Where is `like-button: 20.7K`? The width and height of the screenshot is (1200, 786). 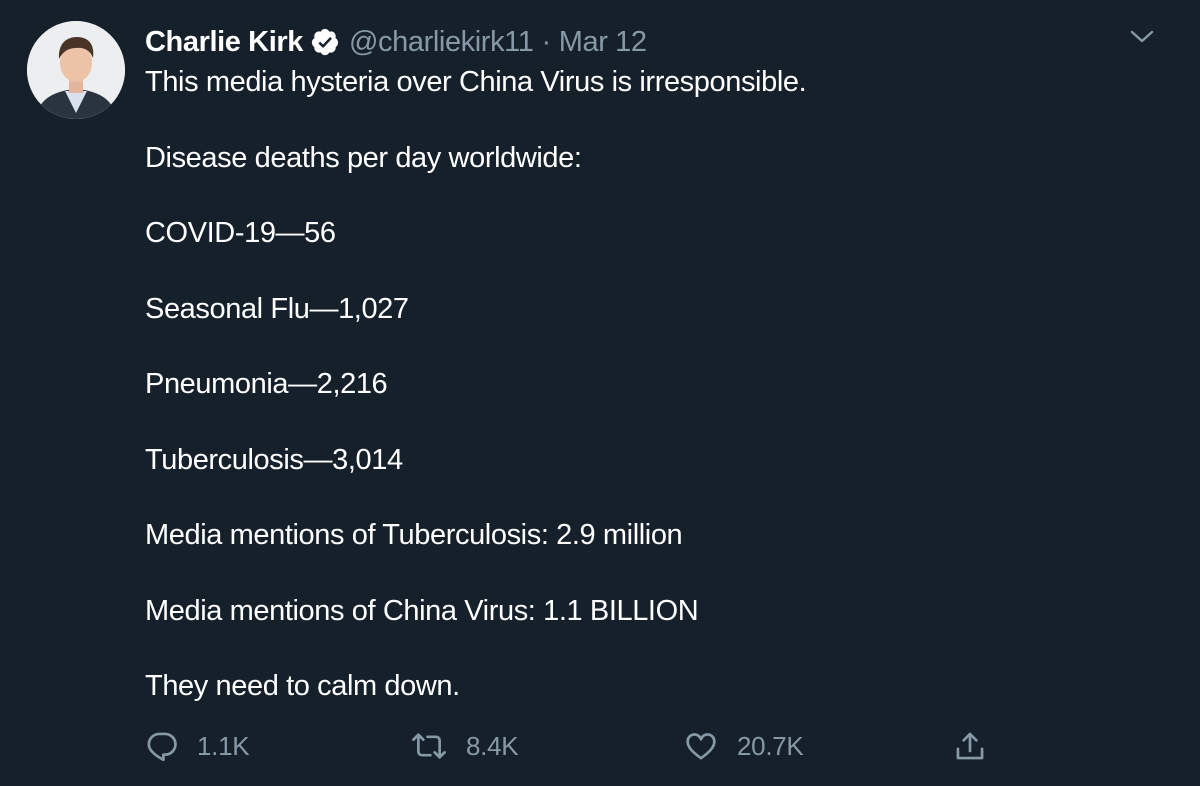 like-button: 20.7K is located at coordinates (743, 746).